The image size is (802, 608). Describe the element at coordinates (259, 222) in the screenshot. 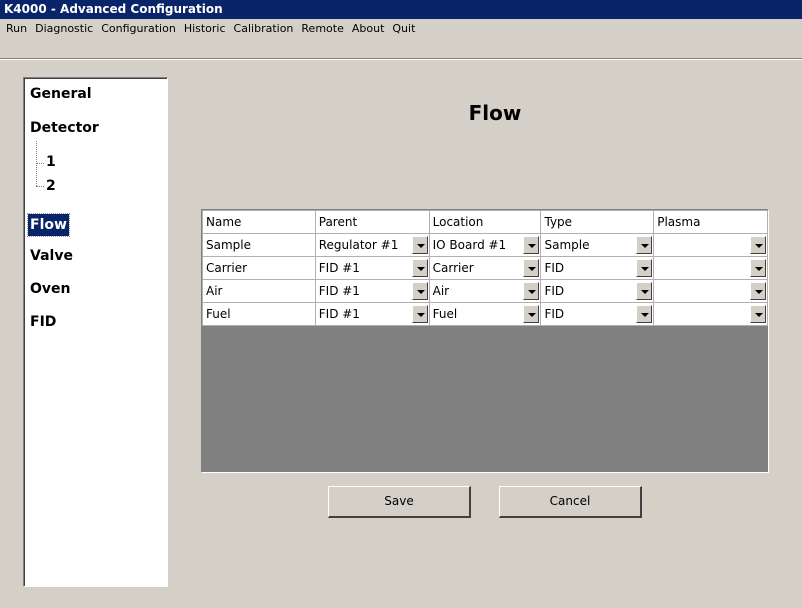

I see `column-header-name: Name` at that location.